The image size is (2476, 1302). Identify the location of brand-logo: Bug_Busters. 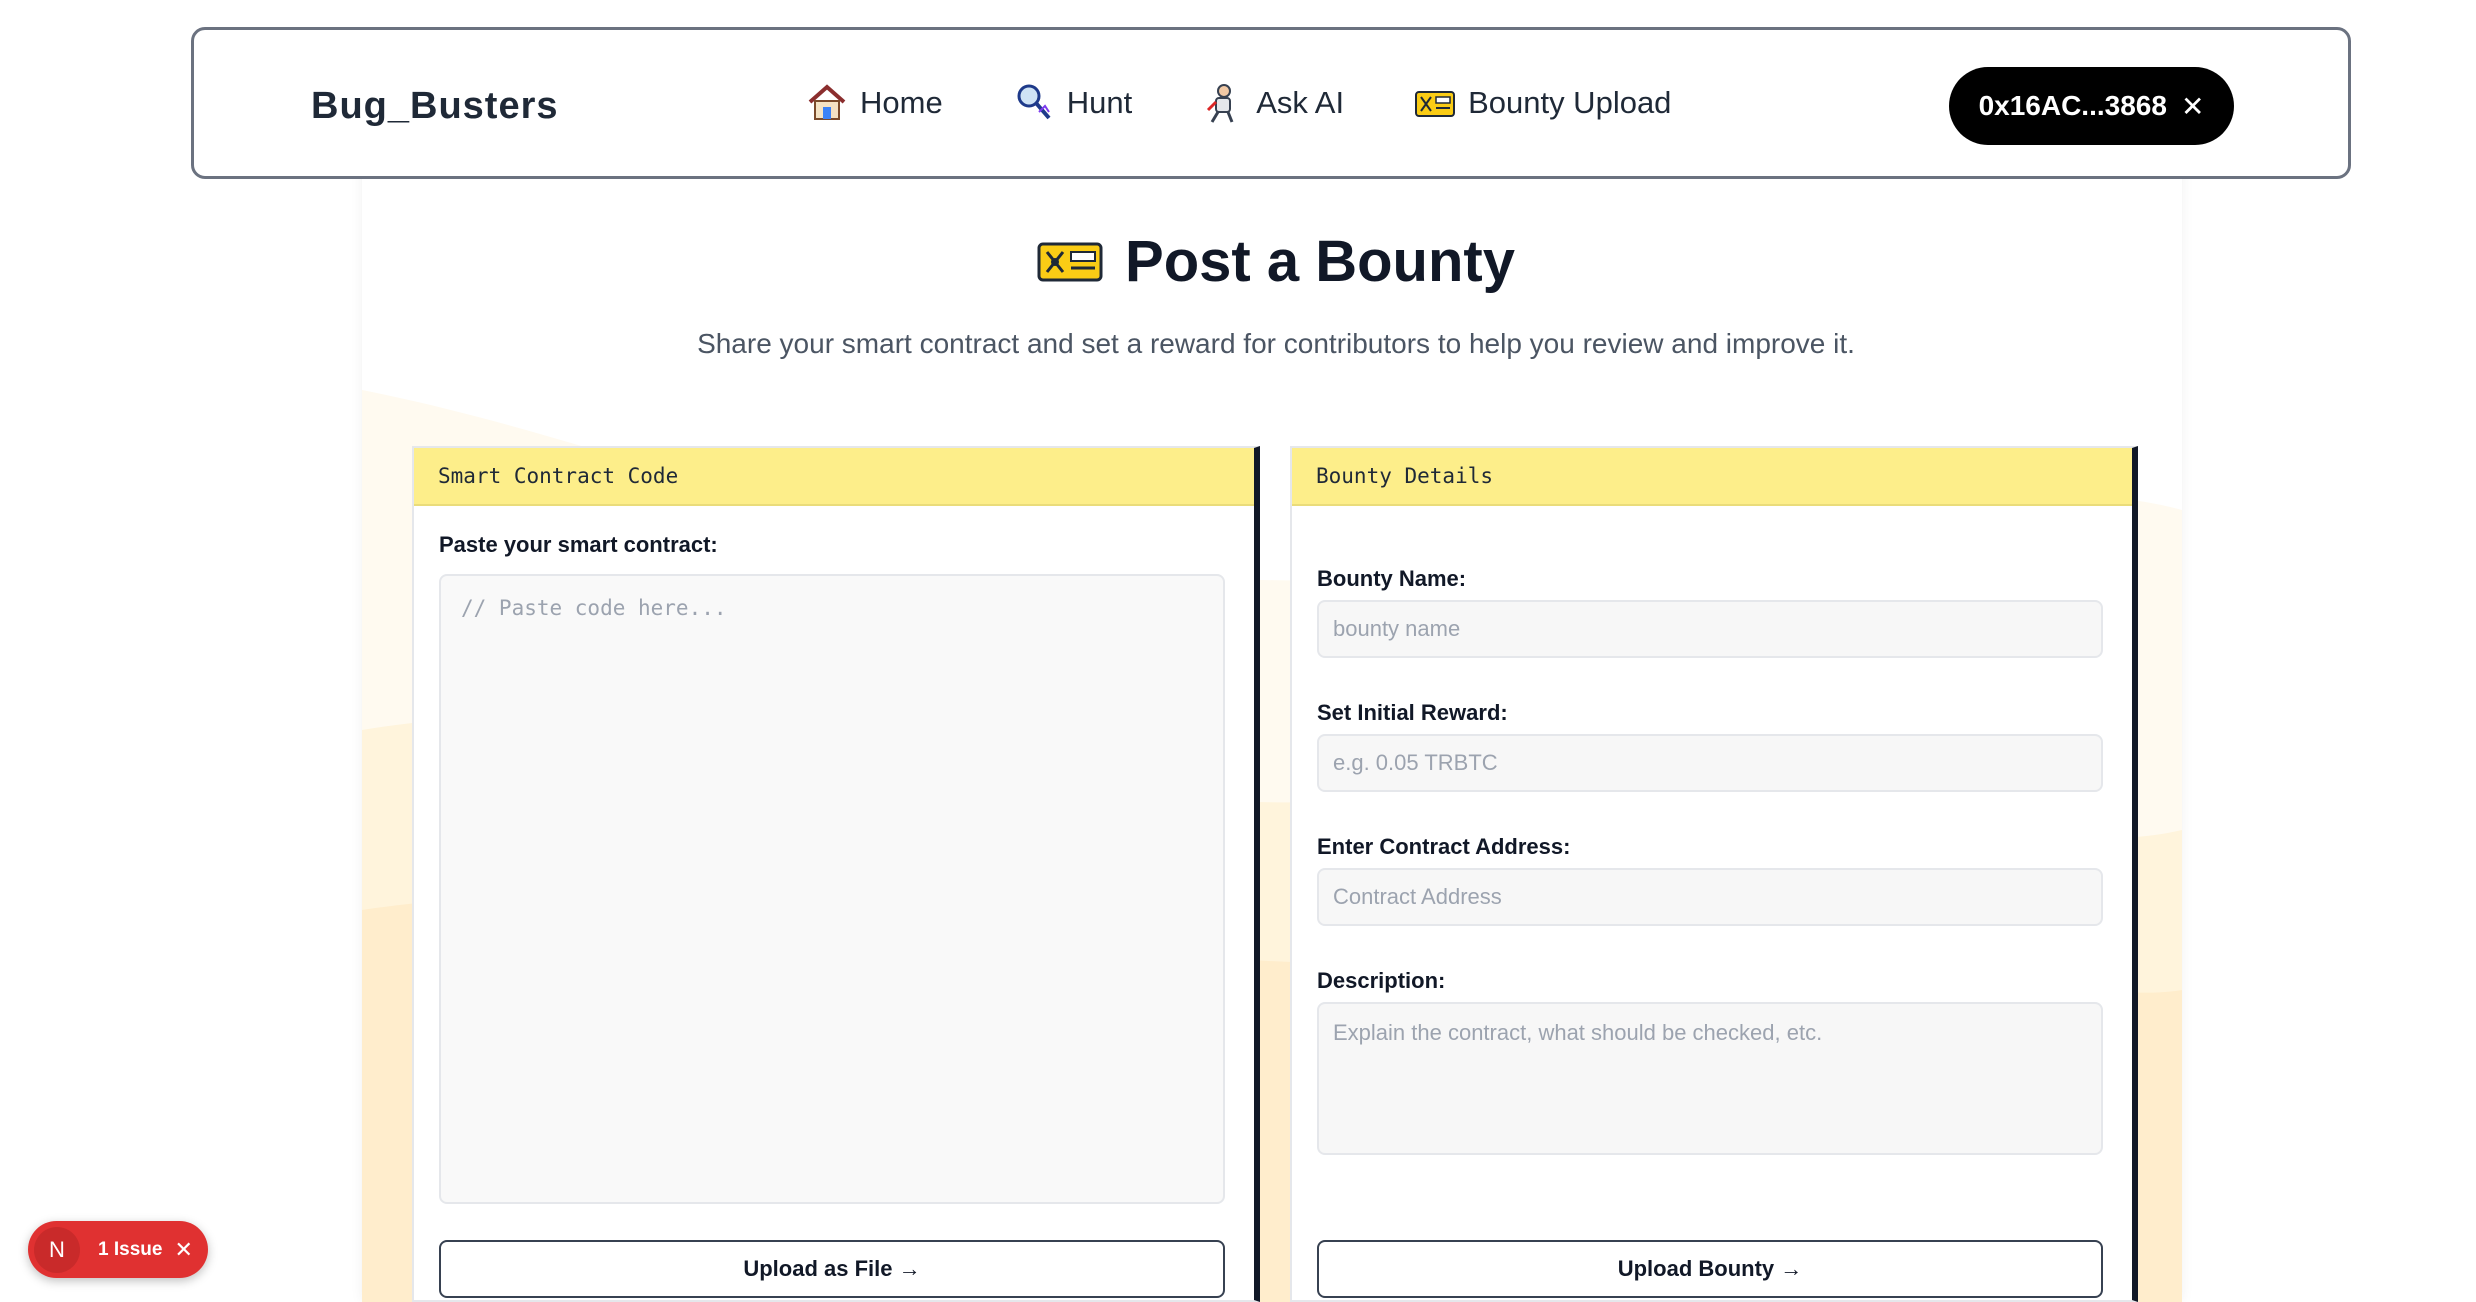
(435, 106).